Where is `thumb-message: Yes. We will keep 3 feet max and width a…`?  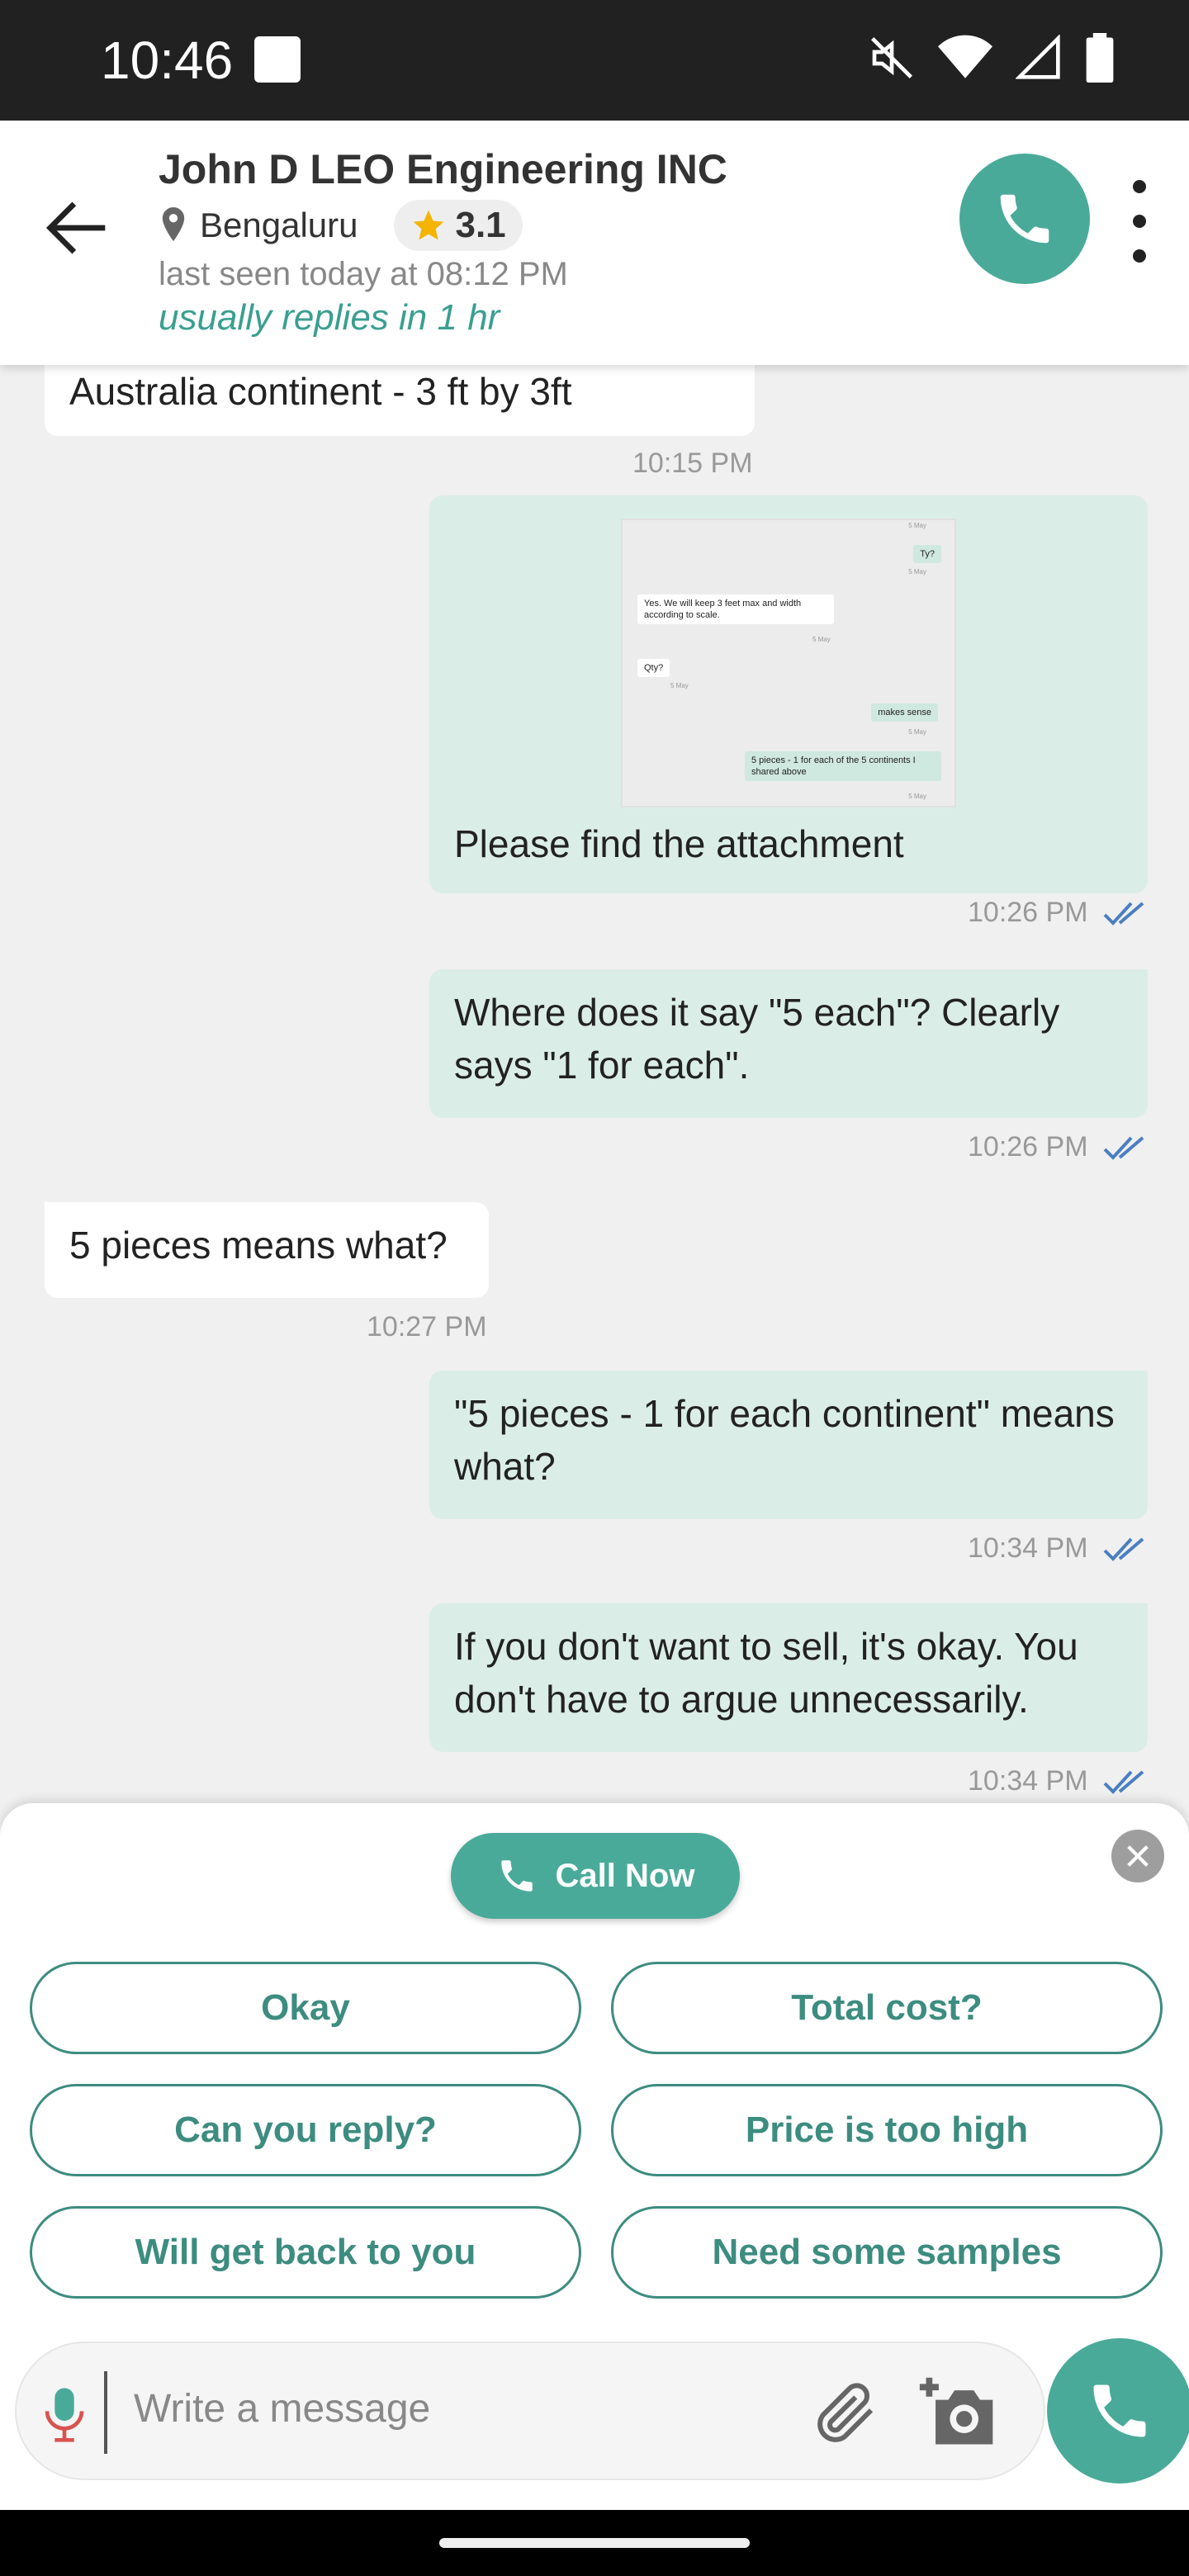
thumb-message: Yes. We will keep 3 feet max and width a… is located at coordinates (735, 609).